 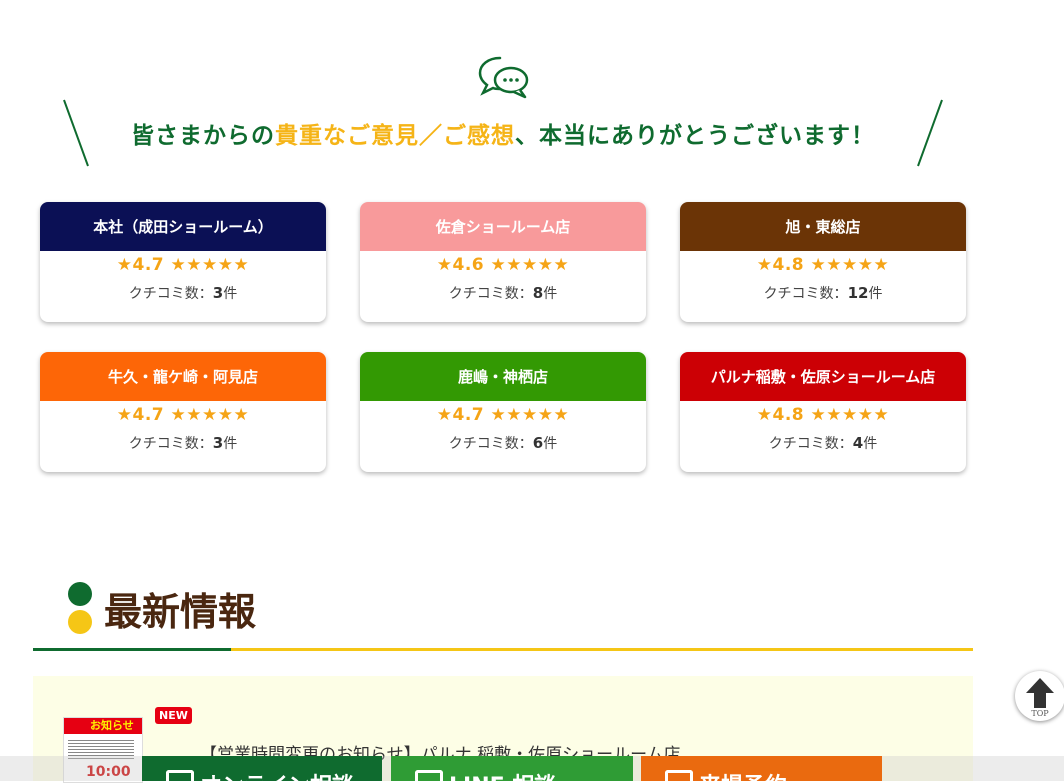 I want to click on store-card-honsha: 本社（成田ショールーム） ★4.7 ★★★★★ クチコミ数：3件, so click(x=183, y=262).